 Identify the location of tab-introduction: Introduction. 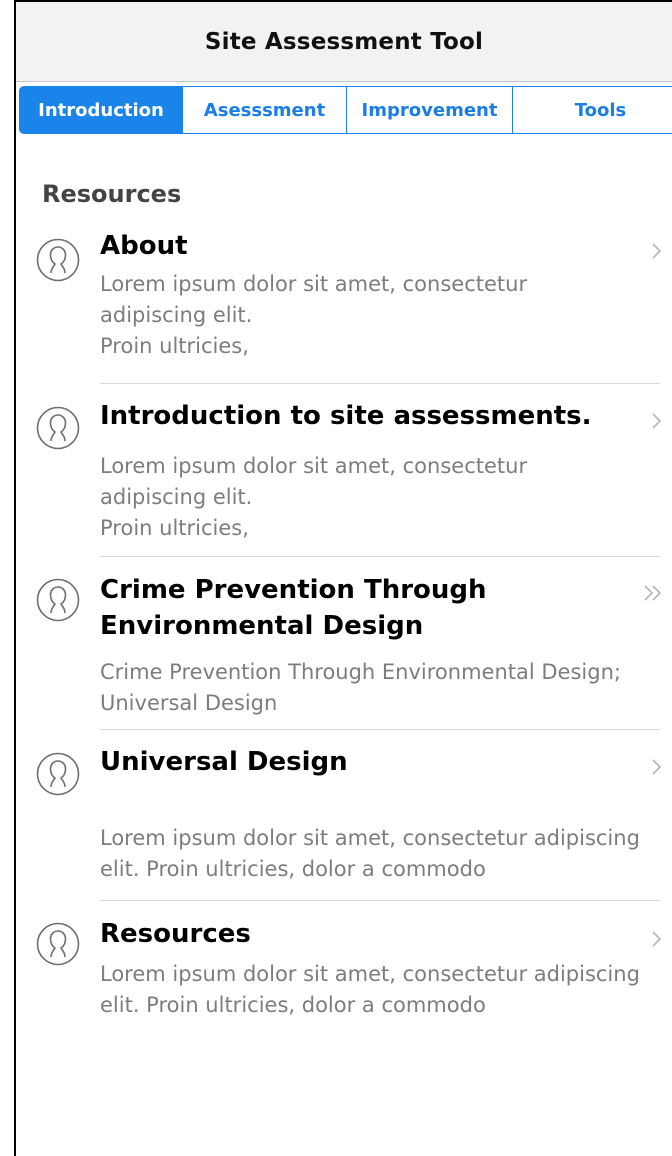
(101, 110).